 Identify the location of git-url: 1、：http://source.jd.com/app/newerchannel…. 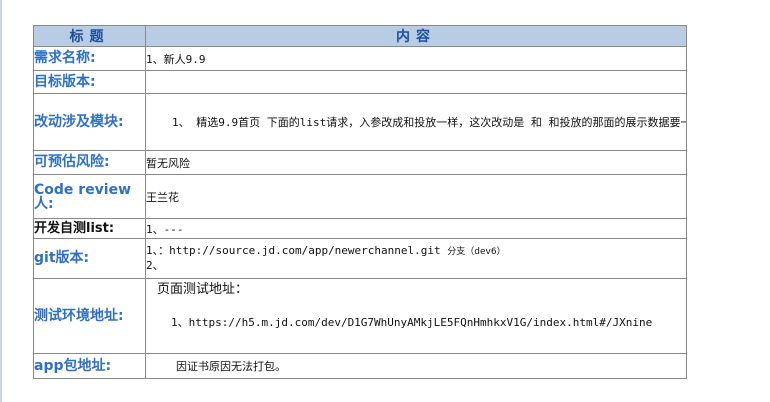
(293, 250).